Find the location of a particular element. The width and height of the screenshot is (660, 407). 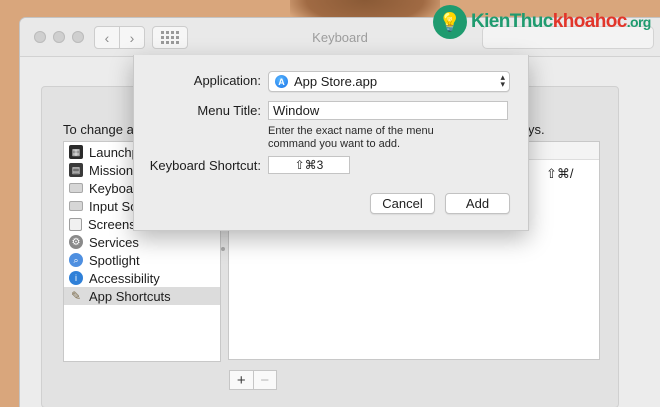

category-item-services: ⚙ Services is located at coordinates (142, 242).